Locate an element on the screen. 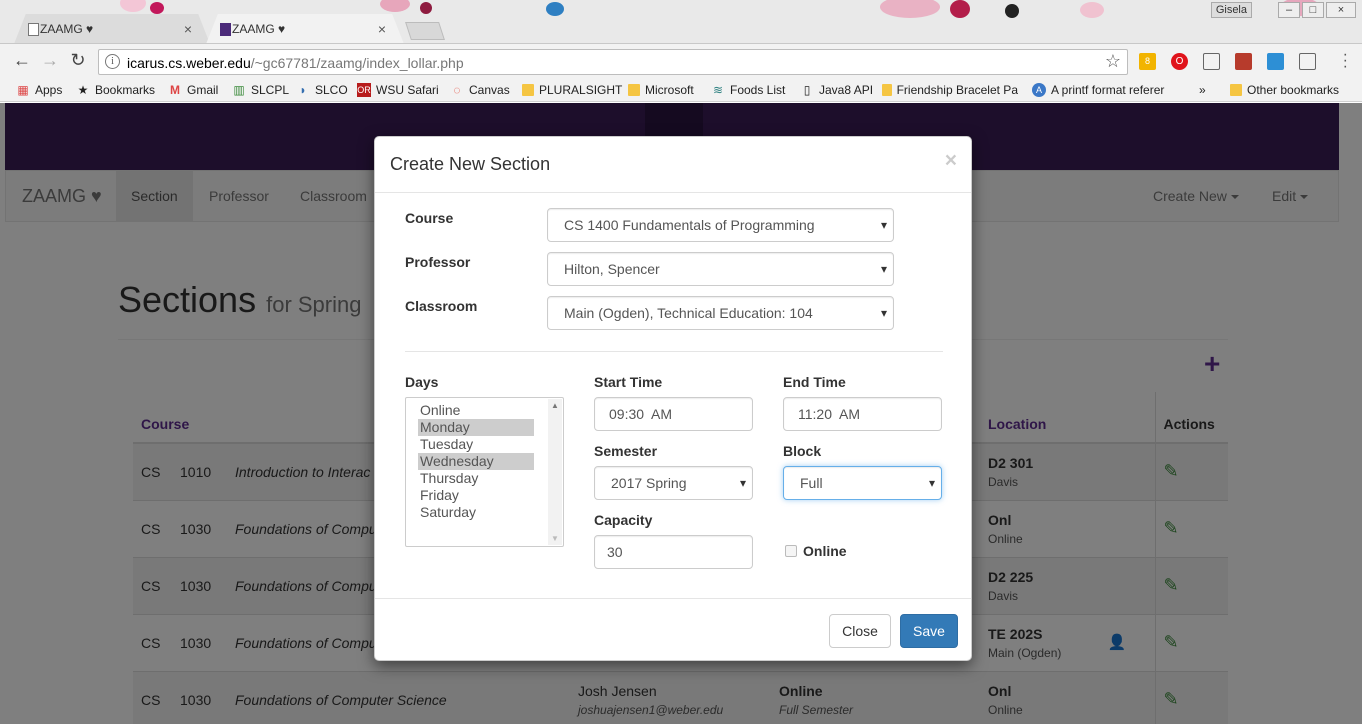 The height and width of the screenshot is (724, 1362). slco-icon: ◗ is located at coordinates (303, 90).